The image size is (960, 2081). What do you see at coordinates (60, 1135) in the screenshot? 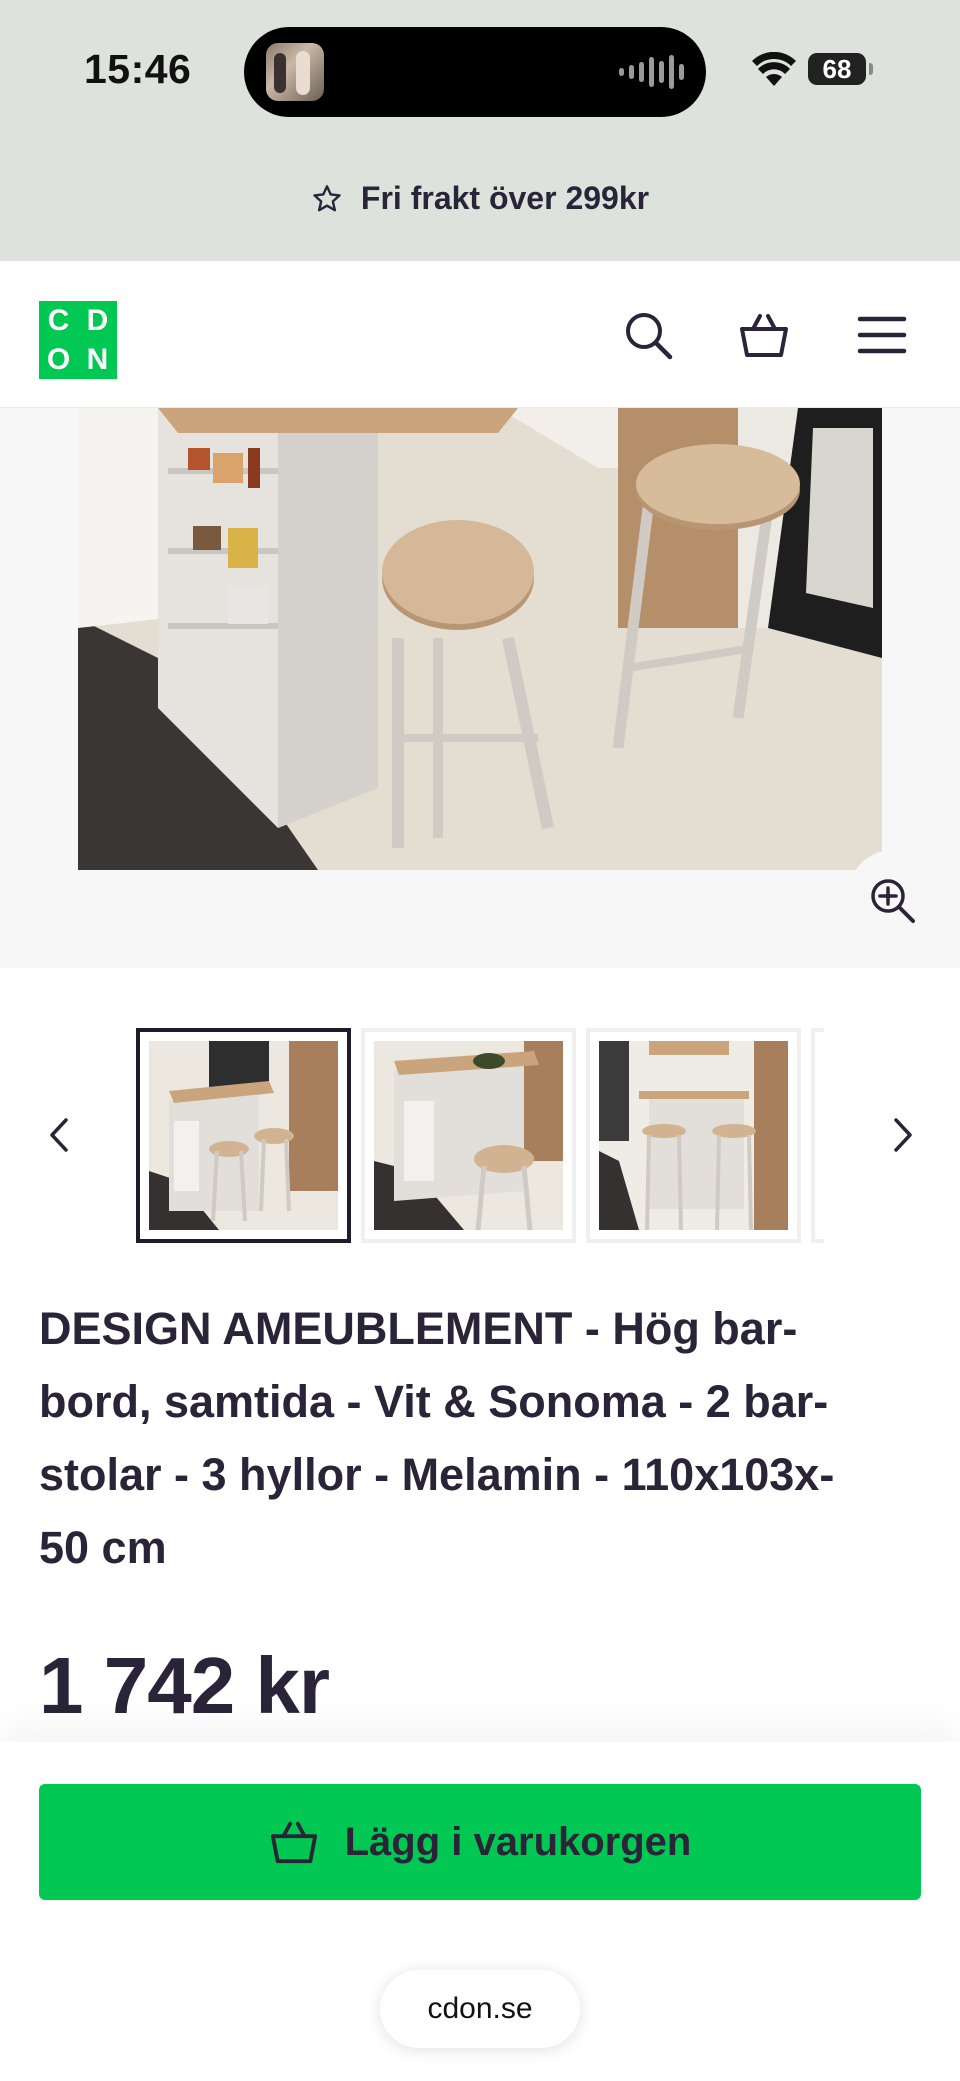
I see `chevron-left-icon` at bounding box center [60, 1135].